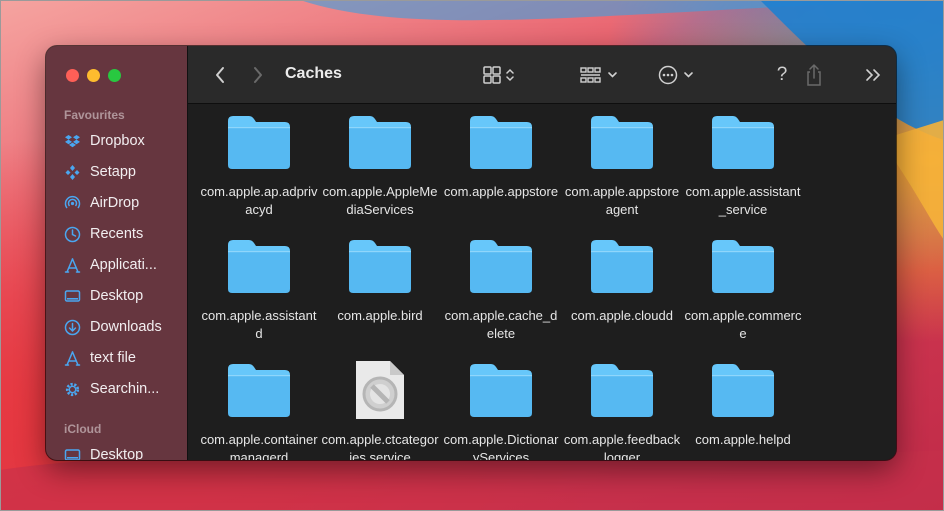 Image resolution: width=944 pixels, height=511 pixels. I want to click on more-toolbar-button, so click(873, 75).